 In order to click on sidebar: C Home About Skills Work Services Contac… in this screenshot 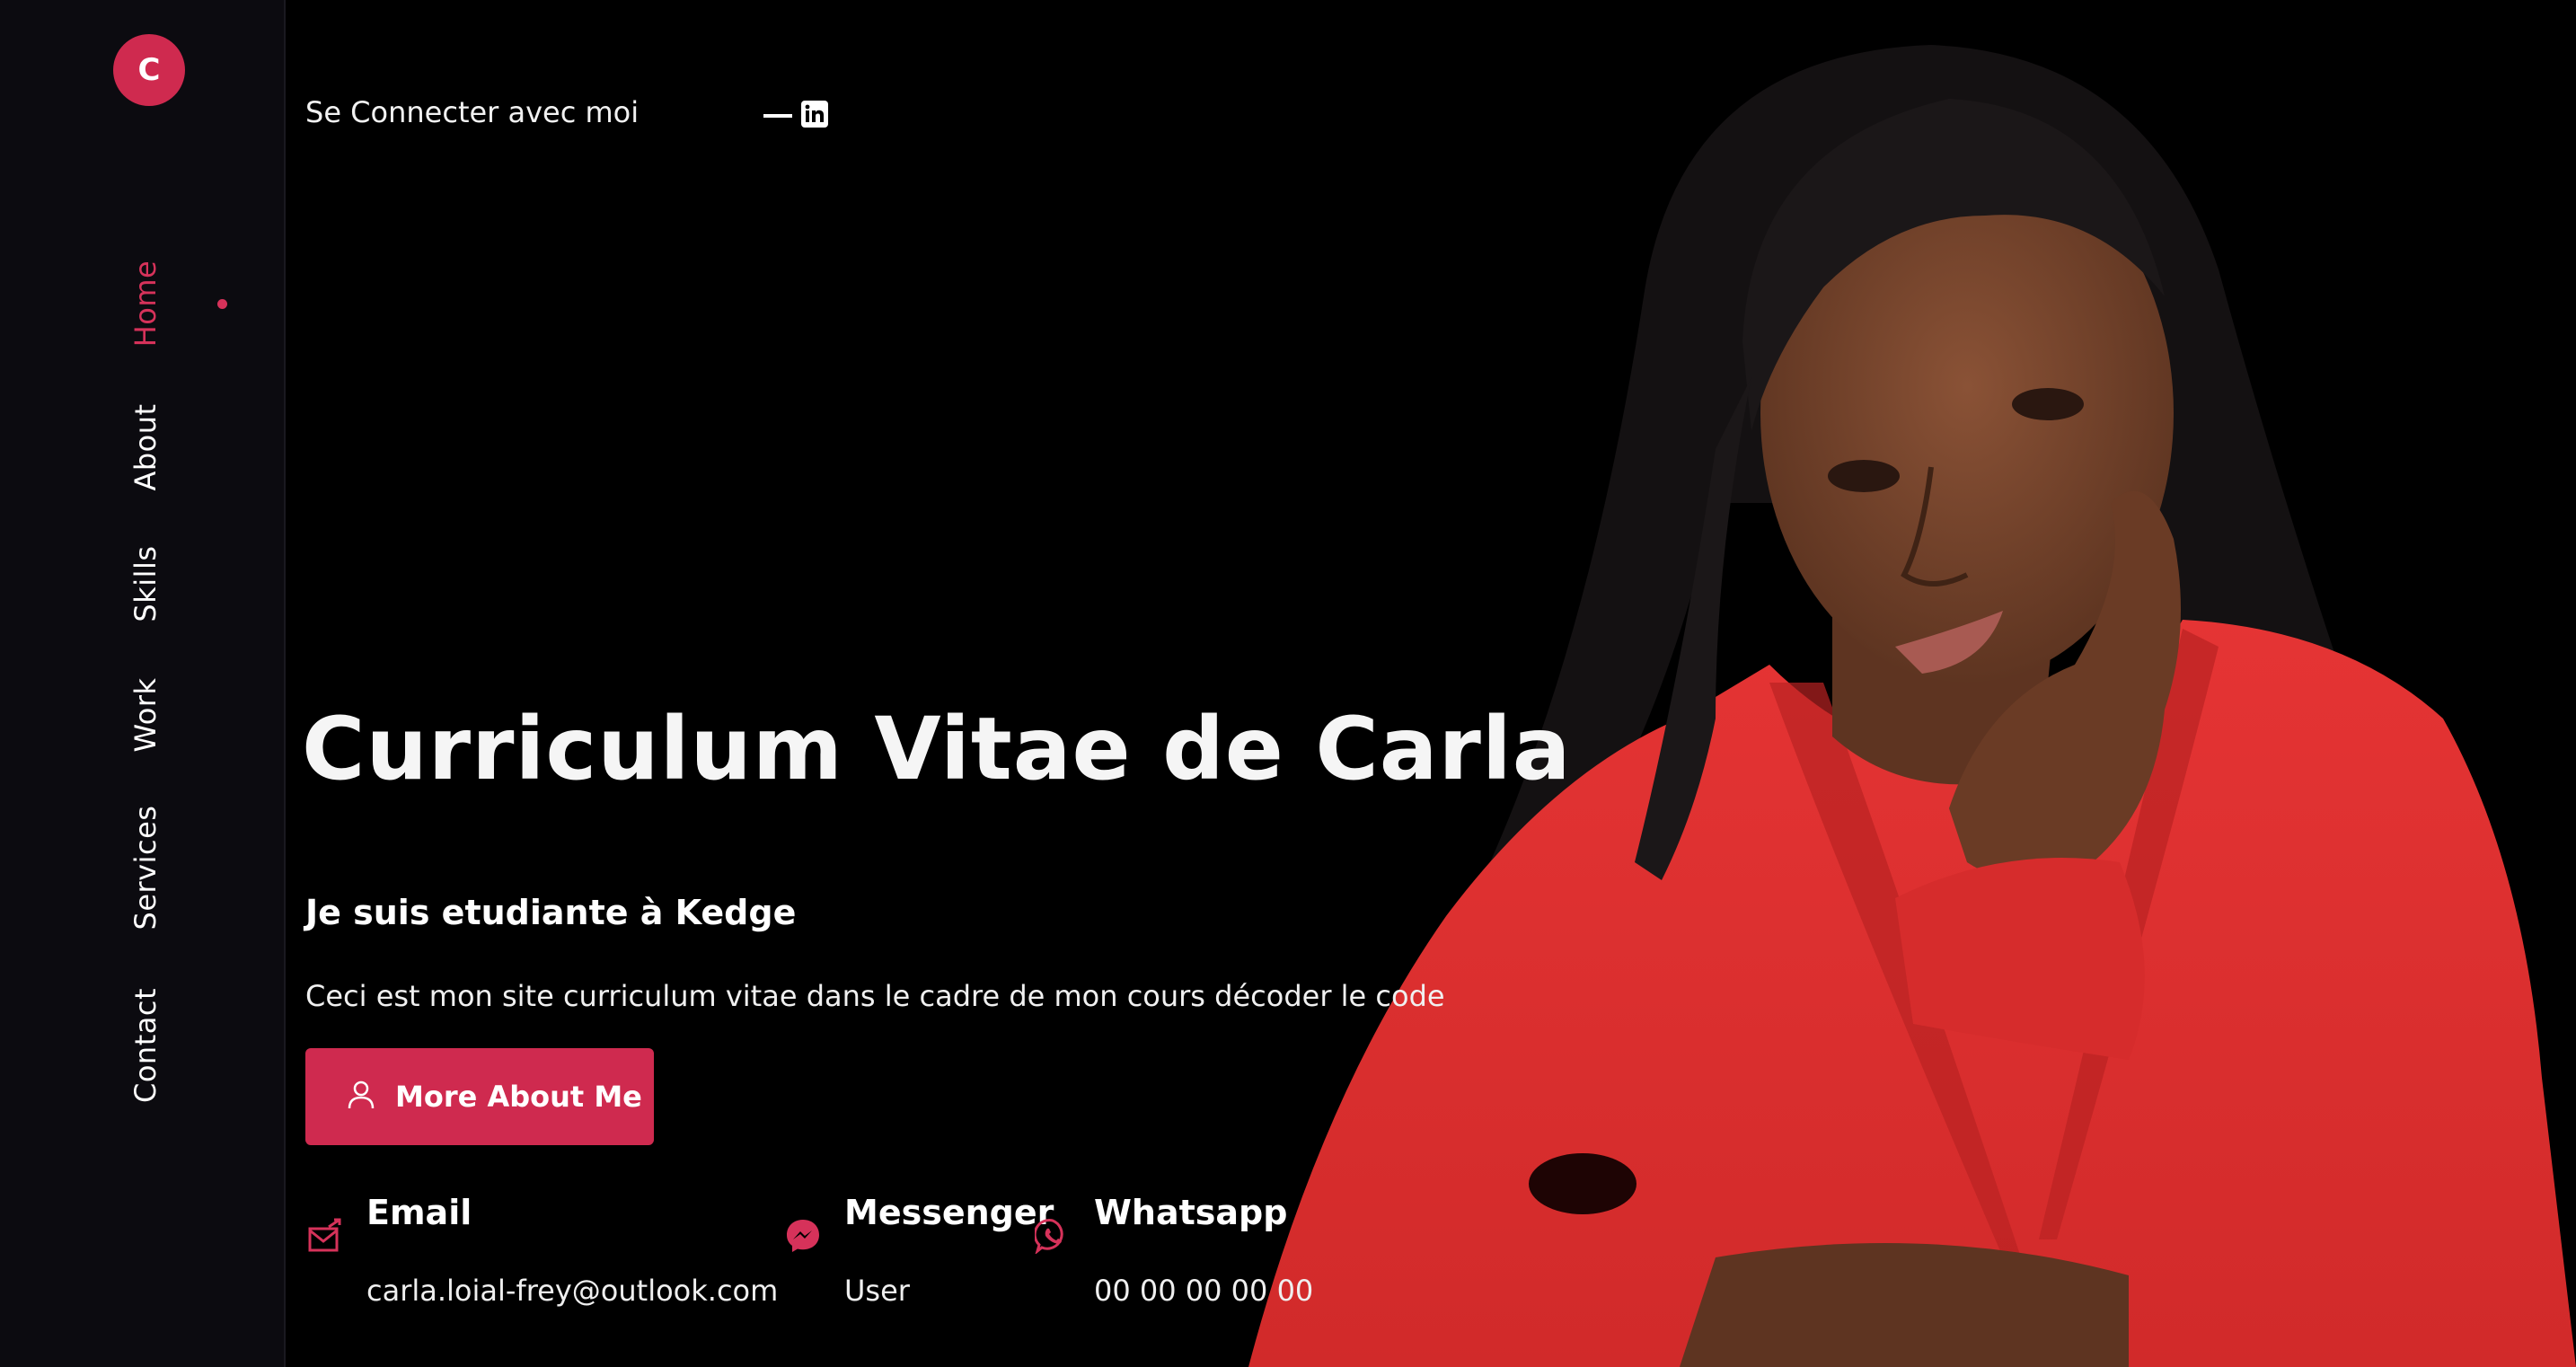, I will do `click(143, 683)`.